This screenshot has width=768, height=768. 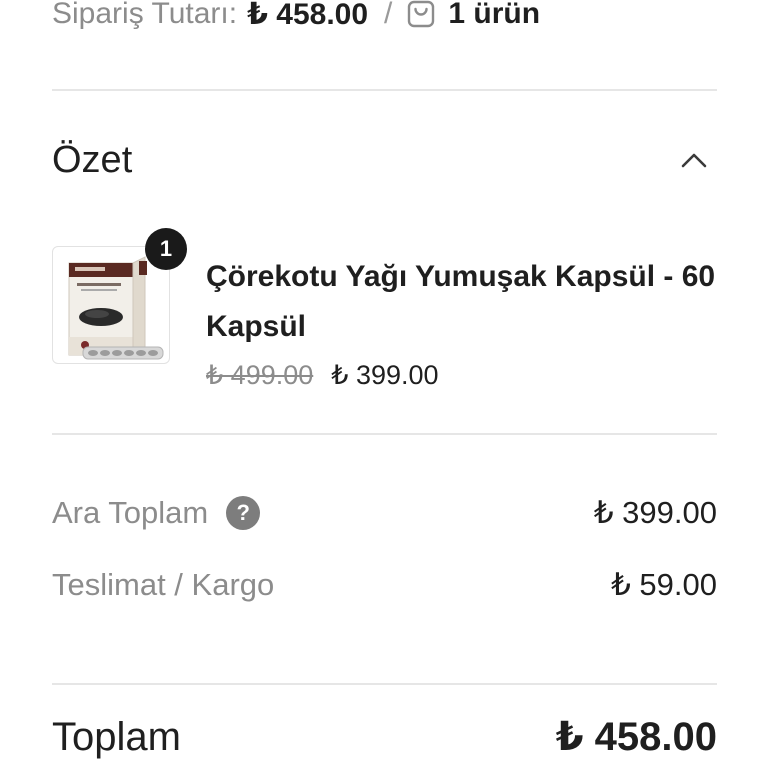 I want to click on product-price-row: ₺ 499.00 ₺ 399.00, so click(x=322, y=375).